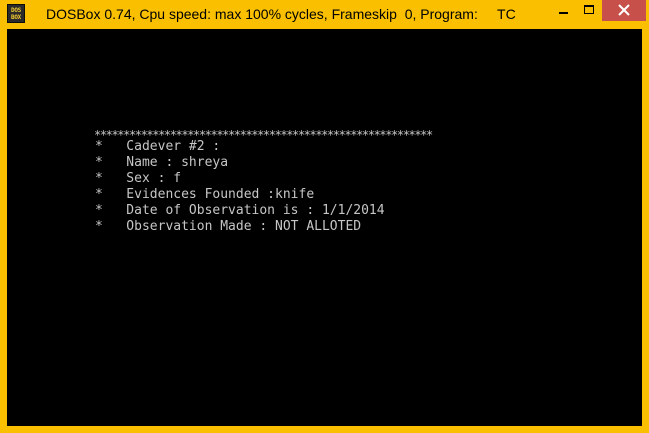  I want to click on name-line: * Name : shreya, so click(162, 162).